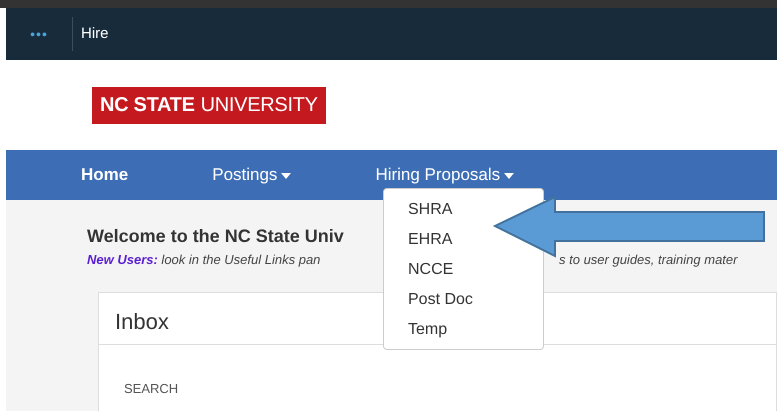 The height and width of the screenshot is (411, 777). I want to click on nav-link: Hiring Proposals, so click(444, 175).